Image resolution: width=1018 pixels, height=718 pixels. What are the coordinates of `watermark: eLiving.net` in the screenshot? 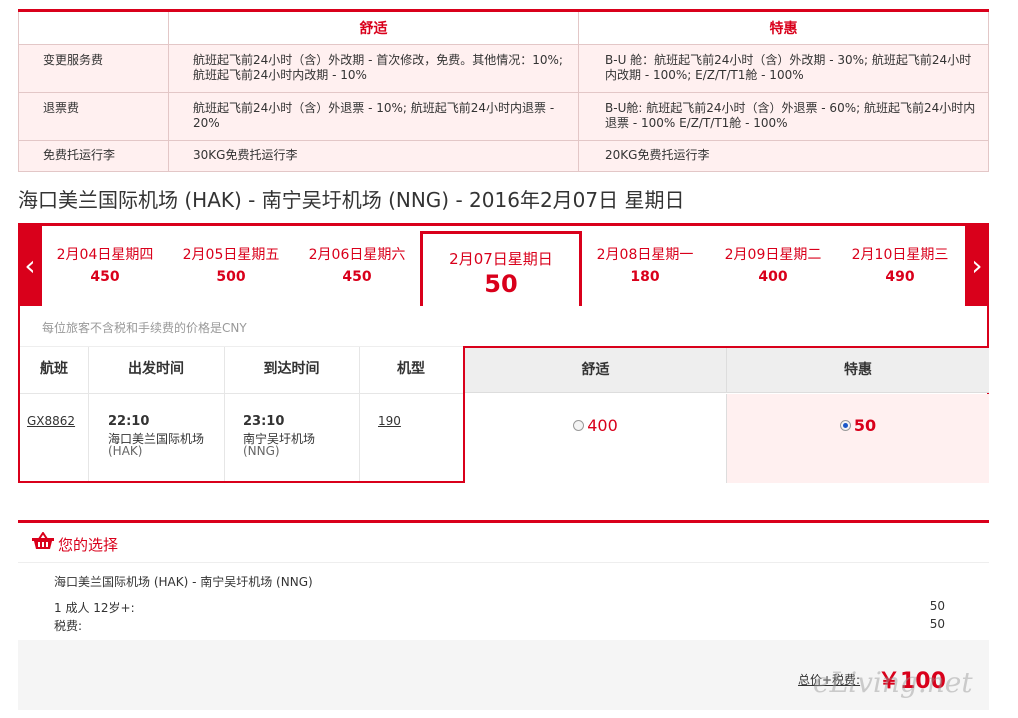 It's located at (893, 682).